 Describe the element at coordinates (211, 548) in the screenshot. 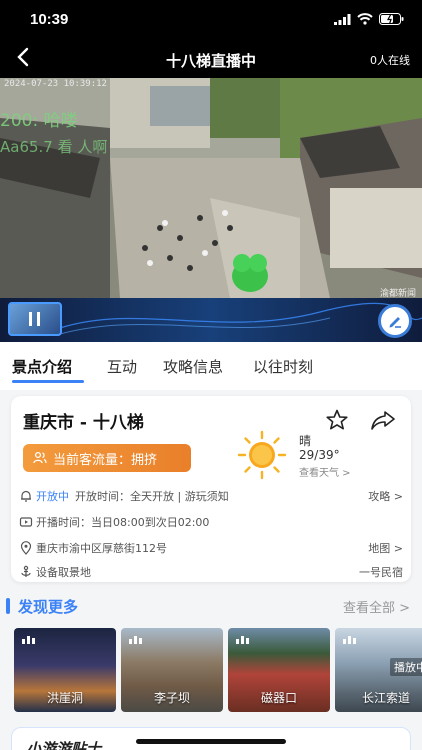

I see `address-row: 重庆市渝中区厚慈街112号 地图 >` at that location.